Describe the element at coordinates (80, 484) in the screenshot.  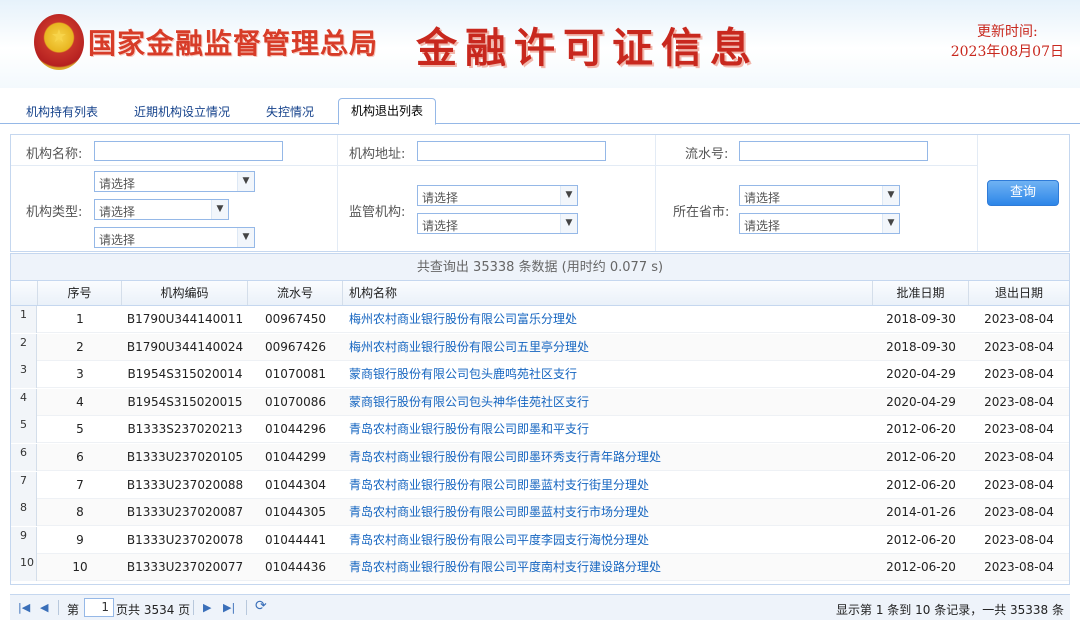
I see `cell-seq: 7` at that location.